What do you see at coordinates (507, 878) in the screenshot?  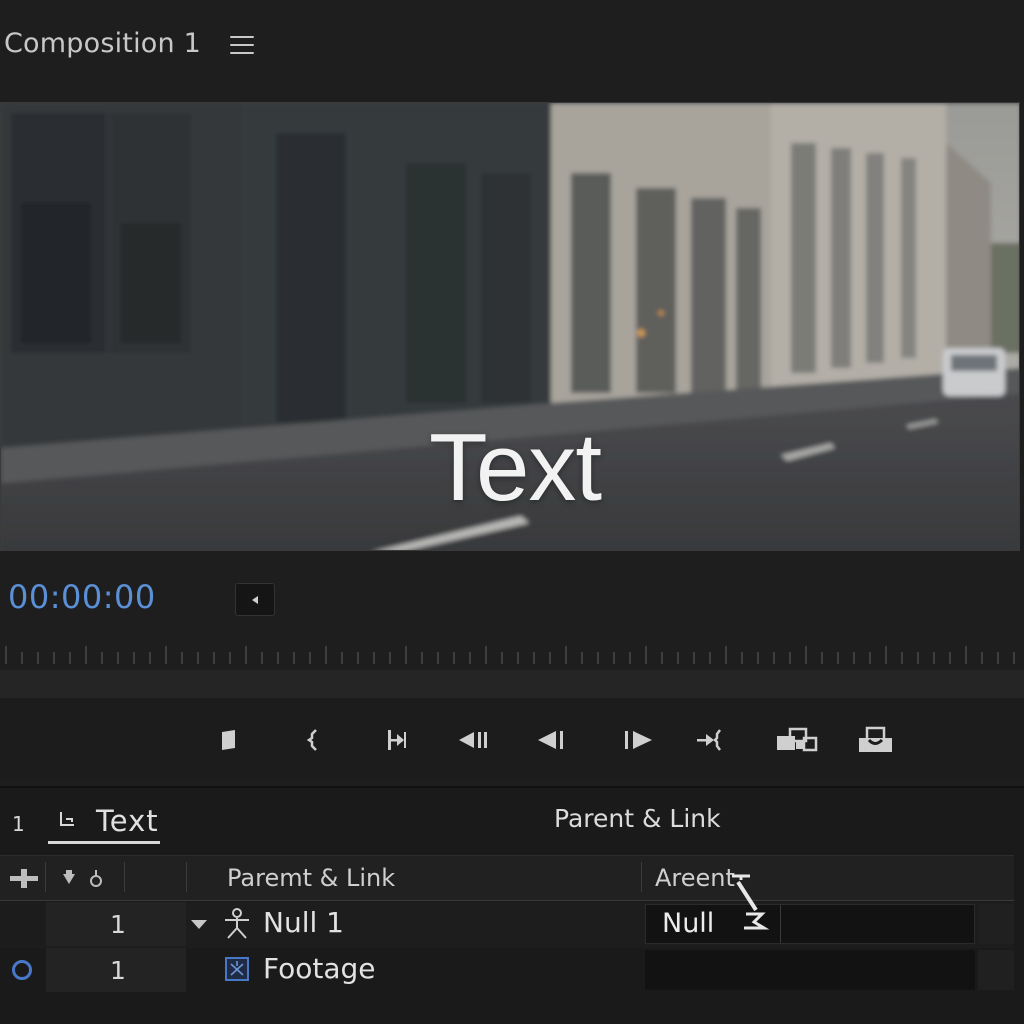 I see `column-header` at bounding box center [507, 878].